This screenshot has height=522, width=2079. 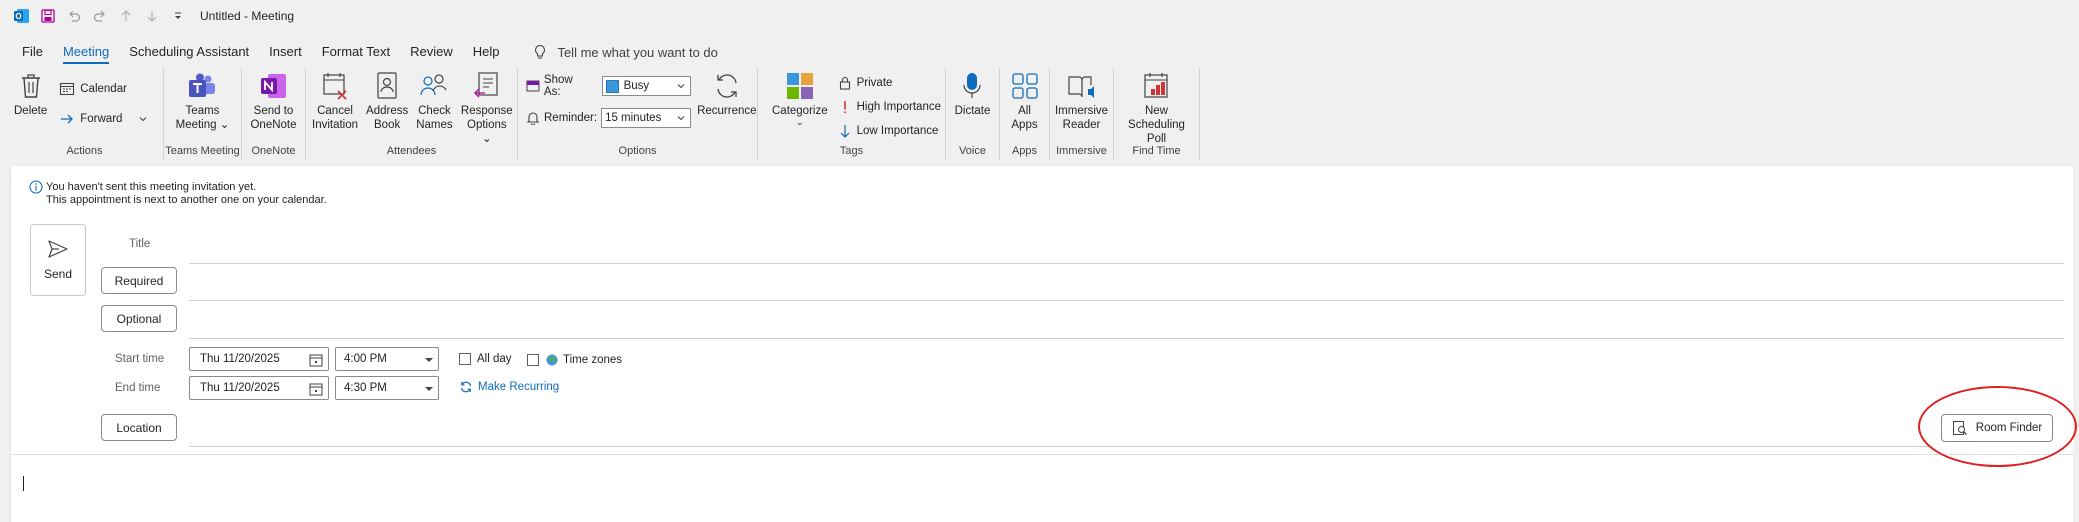 What do you see at coordinates (202, 151) in the screenshot?
I see `group-label-teams-meeting: Teams Meeting` at bounding box center [202, 151].